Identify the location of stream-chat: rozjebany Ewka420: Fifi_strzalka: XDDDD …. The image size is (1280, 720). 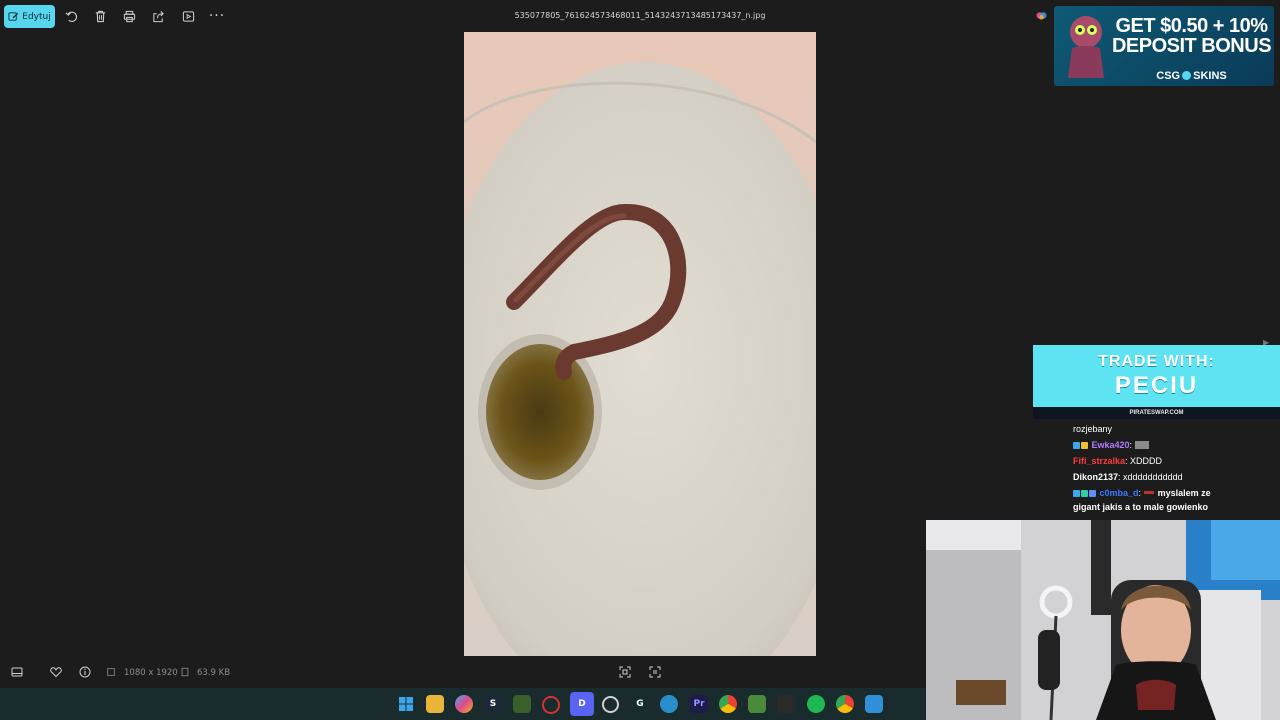
(1173, 467).